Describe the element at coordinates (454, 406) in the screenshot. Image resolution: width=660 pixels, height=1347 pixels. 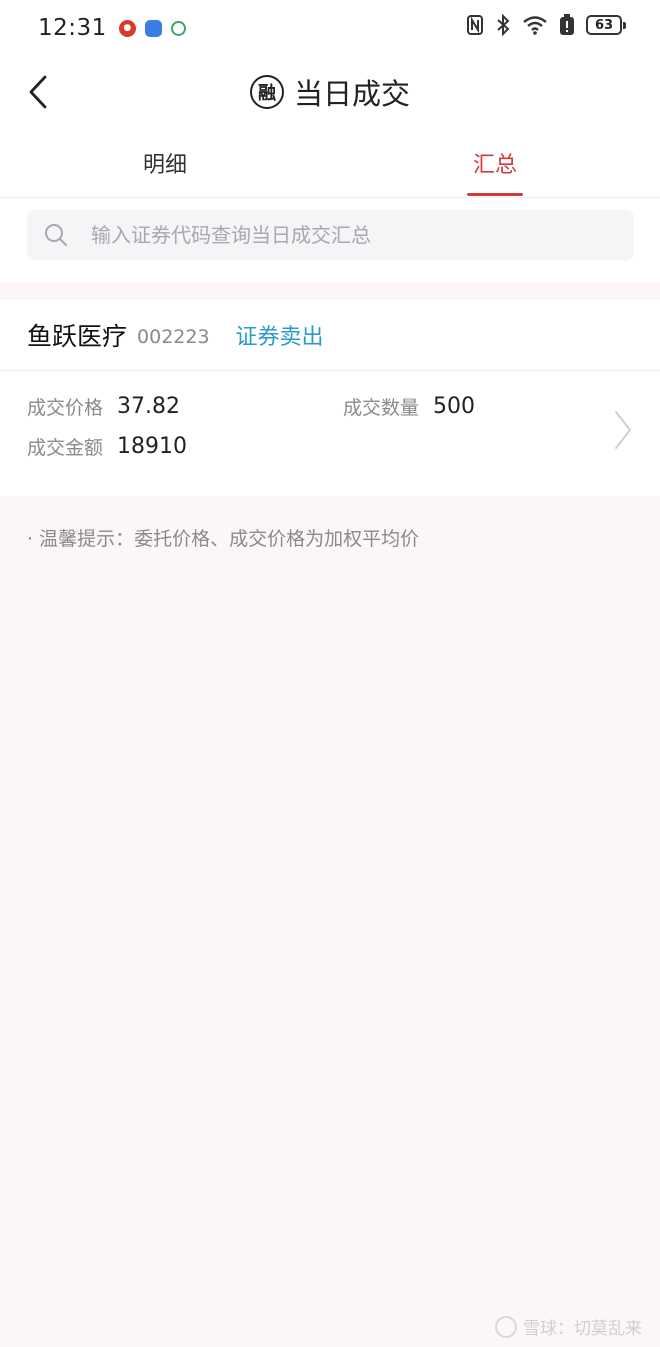
I see `quantity-value: 500` at that location.